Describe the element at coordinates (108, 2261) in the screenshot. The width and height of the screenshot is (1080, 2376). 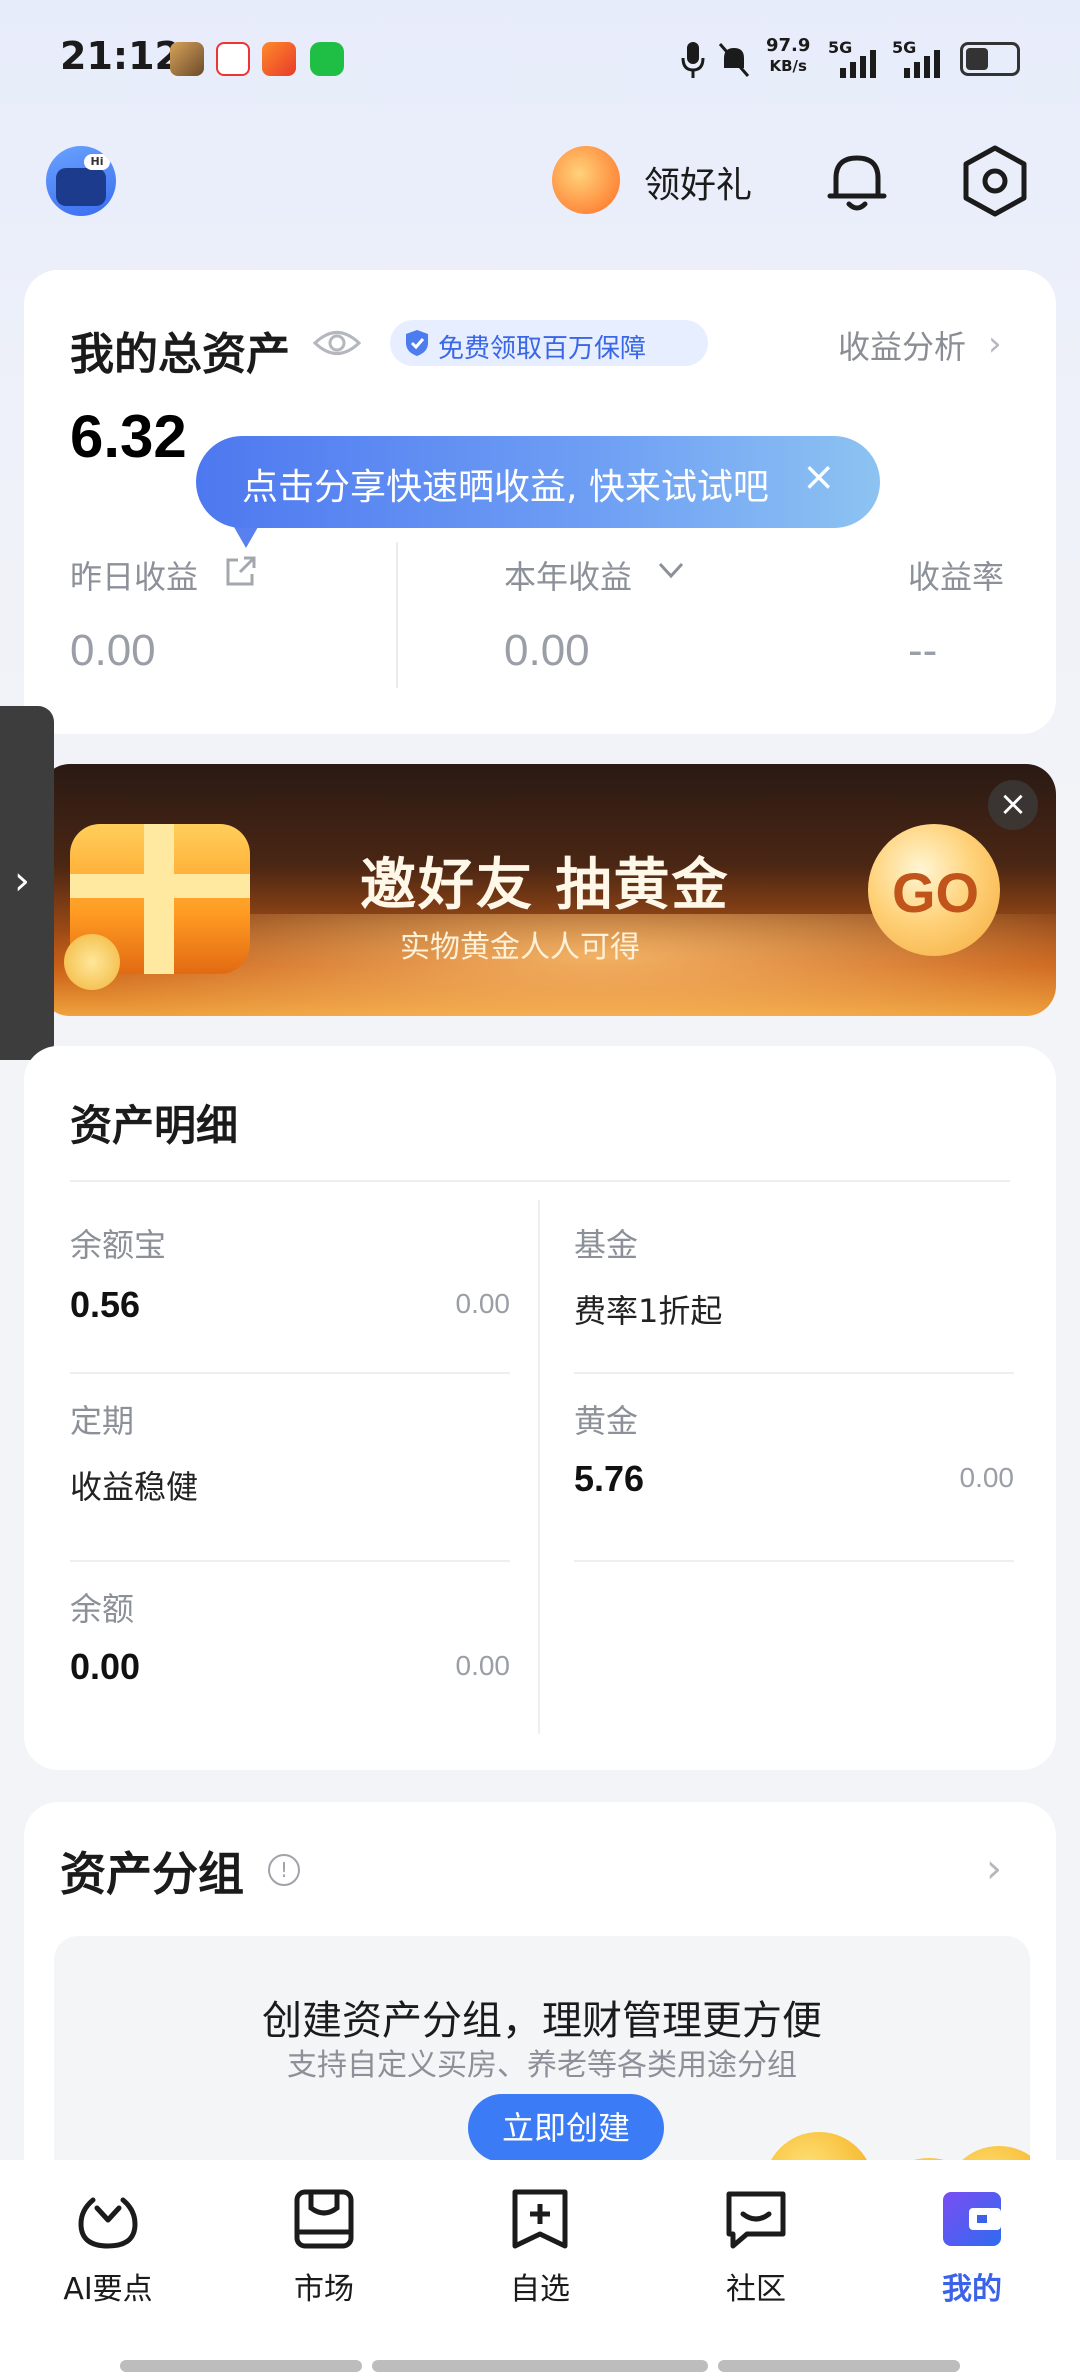
I see `nav-item-ai: AI要点` at that location.